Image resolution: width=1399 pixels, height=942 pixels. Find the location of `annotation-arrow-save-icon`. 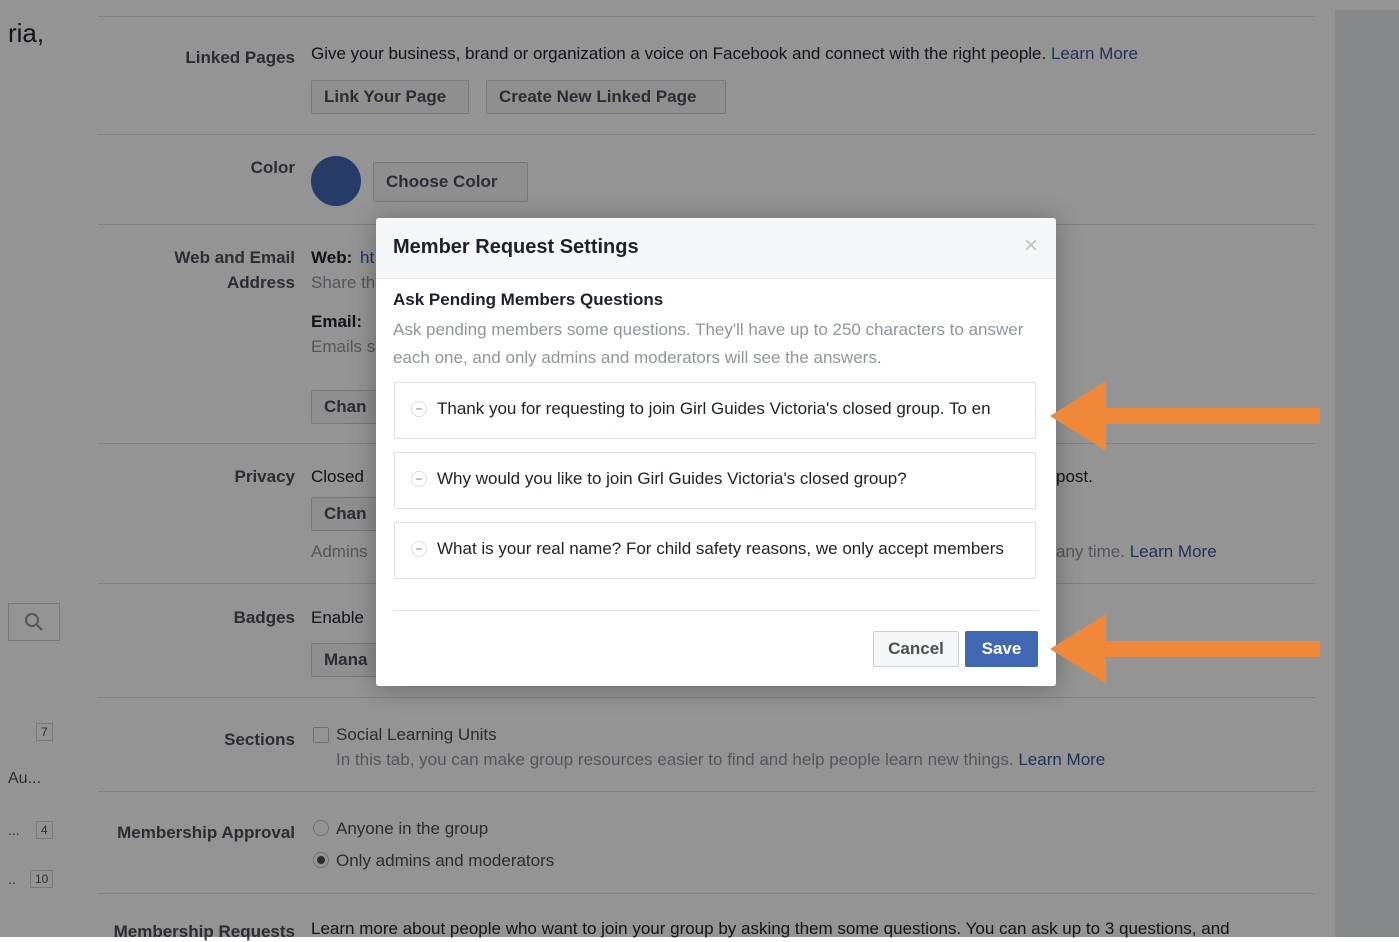

annotation-arrow-save-icon is located at coordinates (1185, 649).